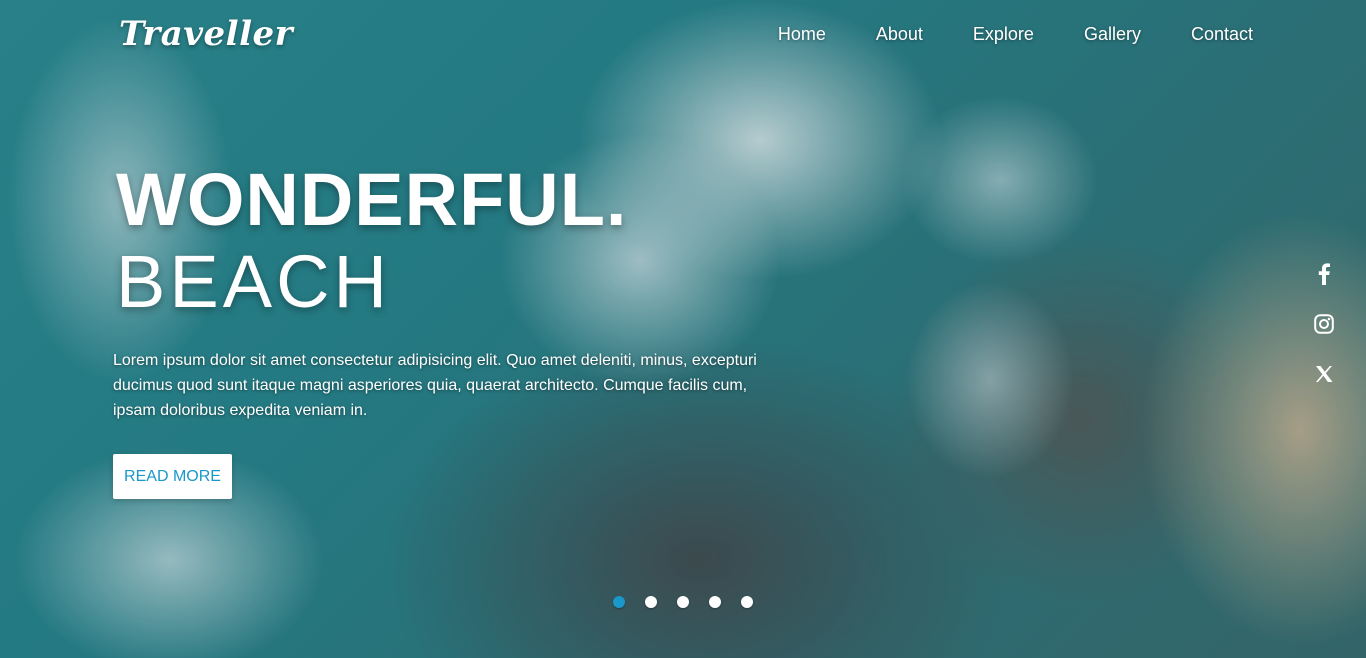  I want to click on nav-item-explore: Explore, so click(1003, 34).